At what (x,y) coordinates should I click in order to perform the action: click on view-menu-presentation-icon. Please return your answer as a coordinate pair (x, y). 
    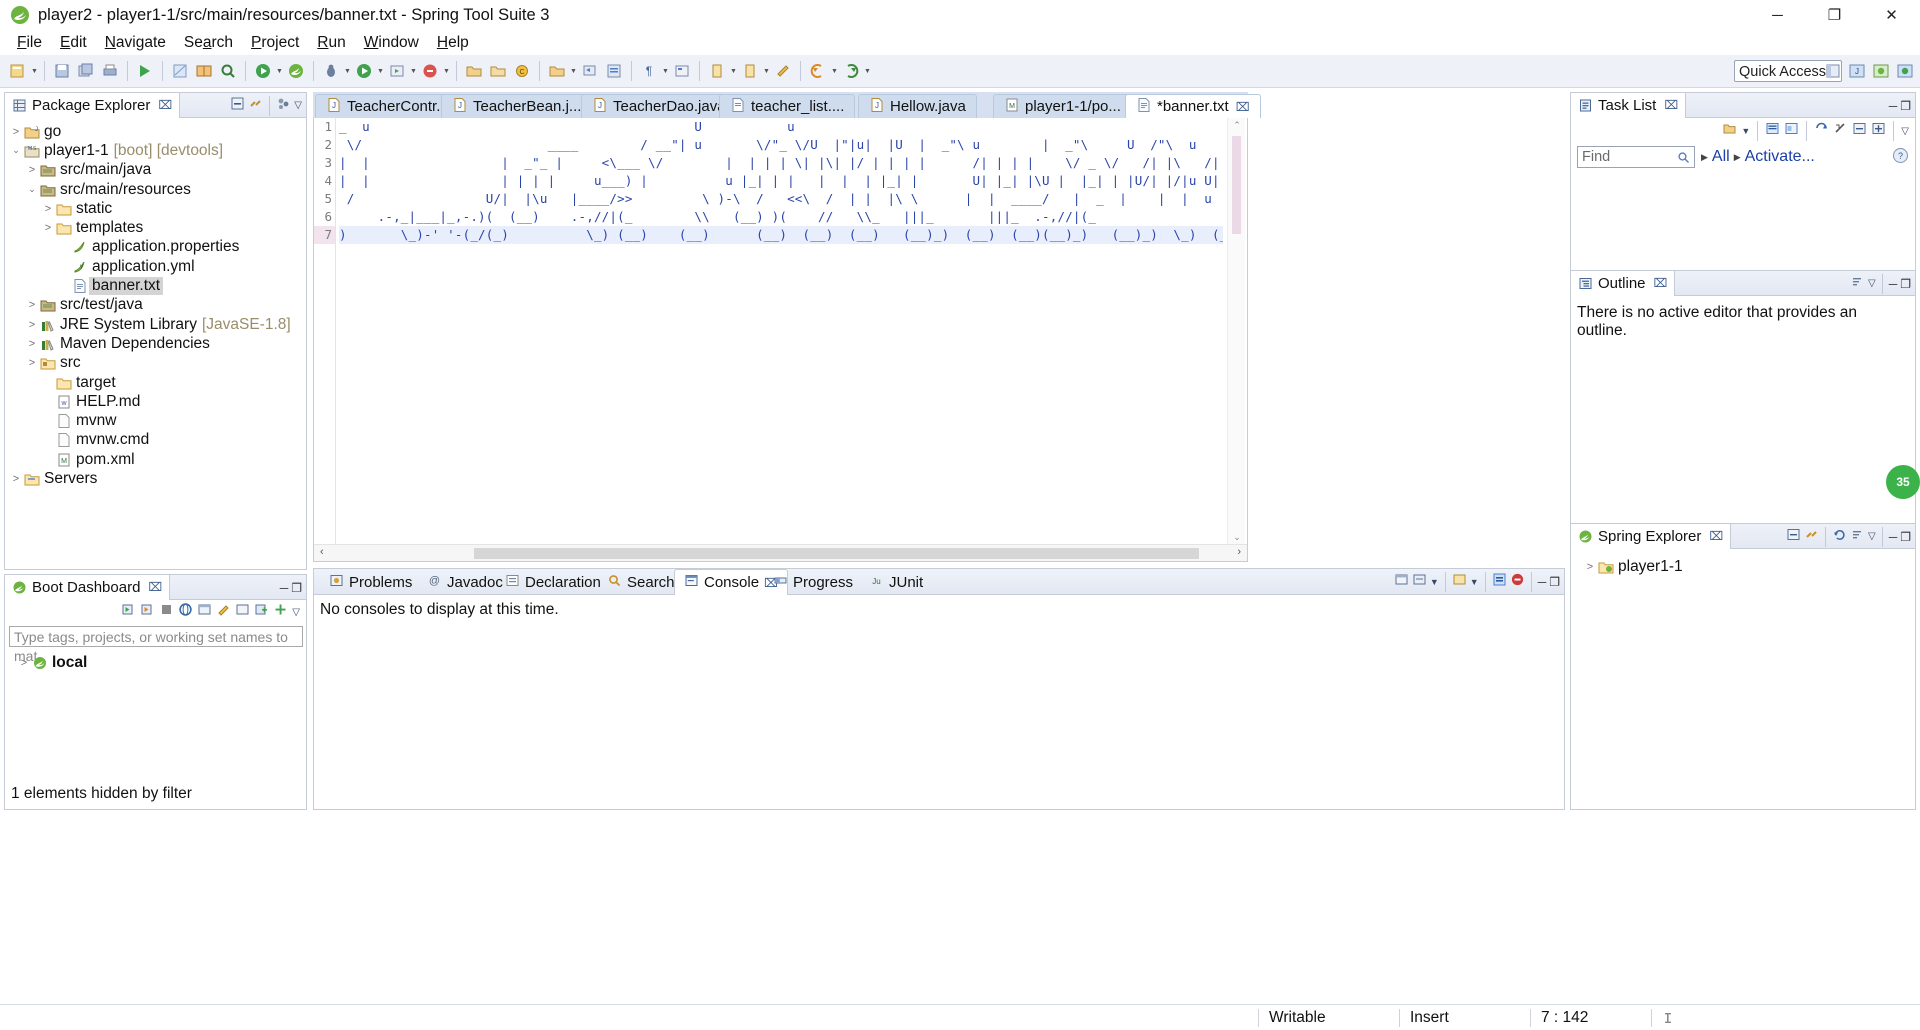
    Looking at the image, I should click on (283, 106).